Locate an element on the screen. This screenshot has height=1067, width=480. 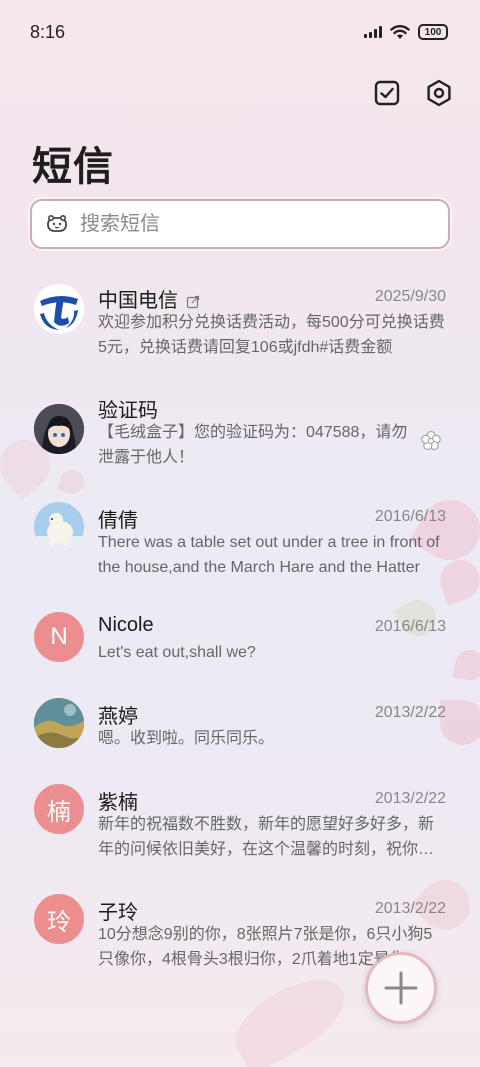
conversation-name: 中国电信 is located at coordinates (149, 298).